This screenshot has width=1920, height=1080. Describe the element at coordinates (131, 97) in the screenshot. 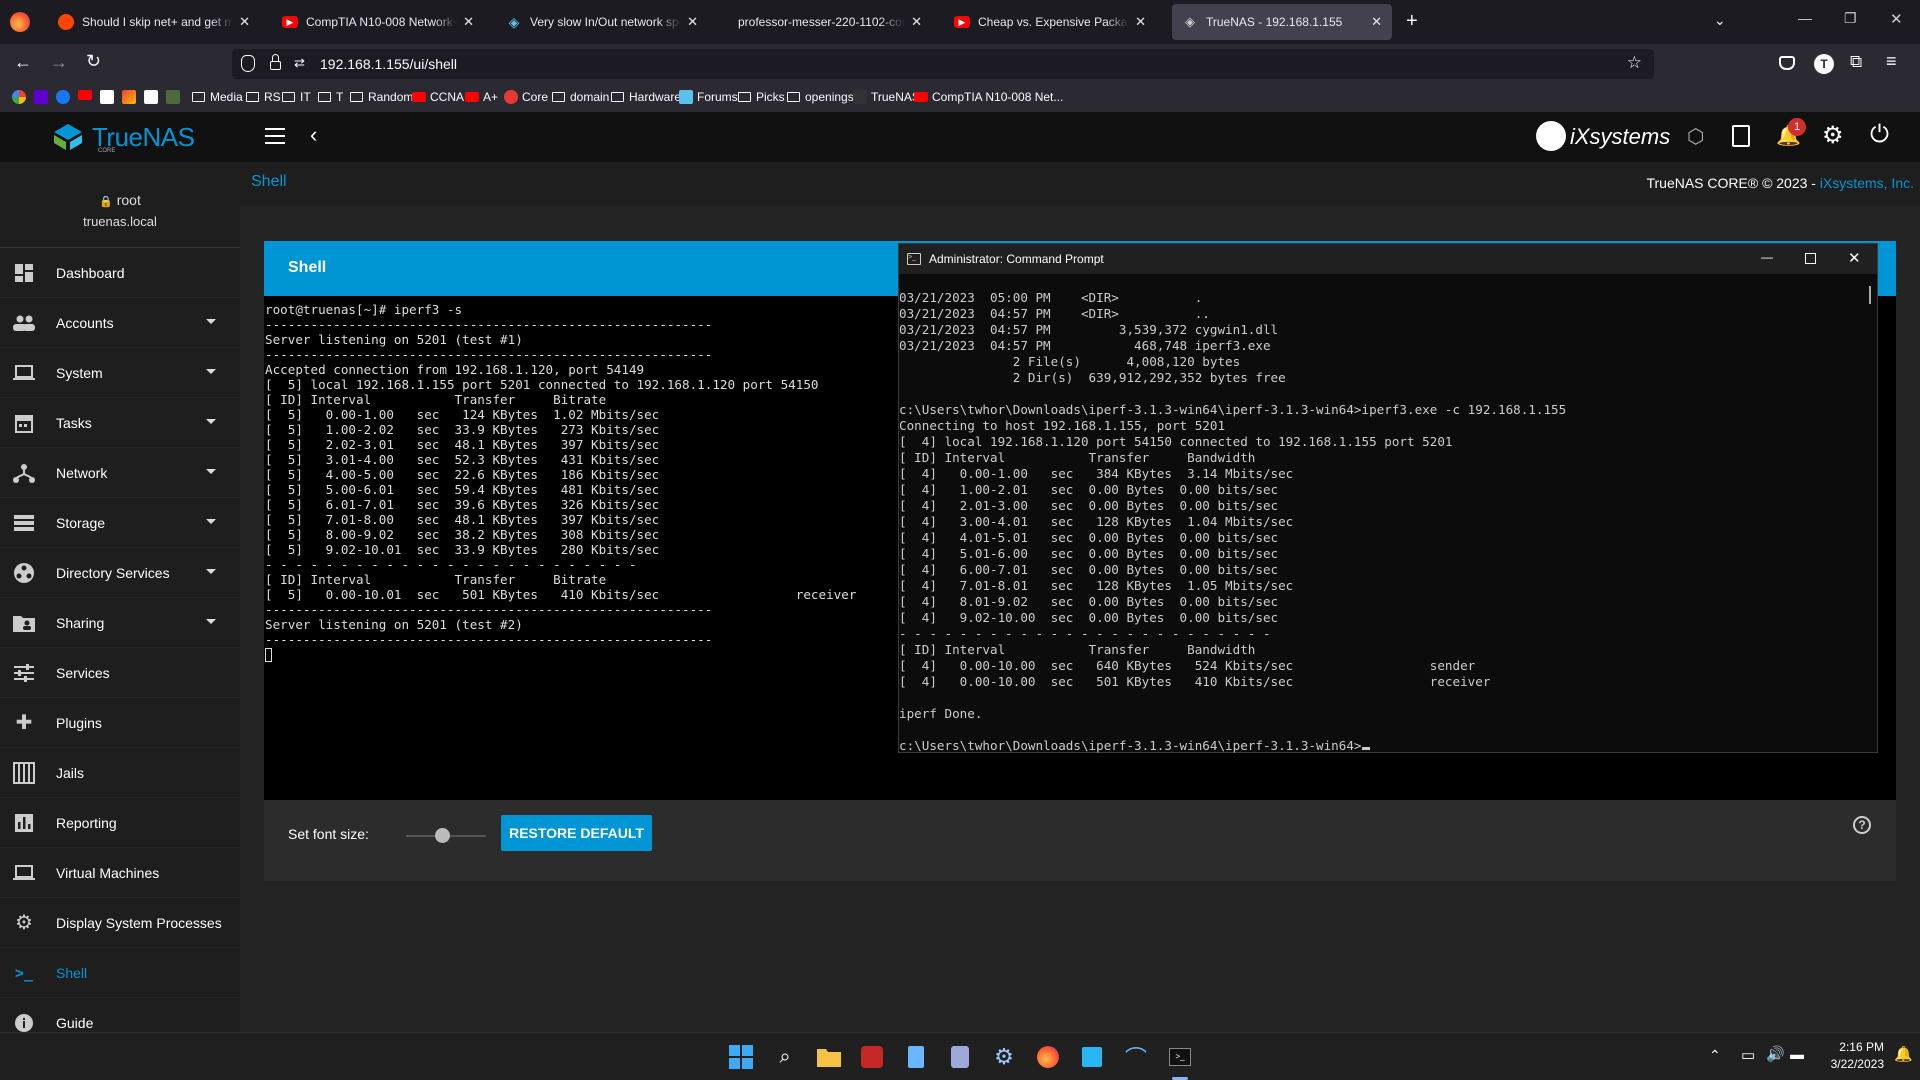

I see `bookmark-gmail` at that location.